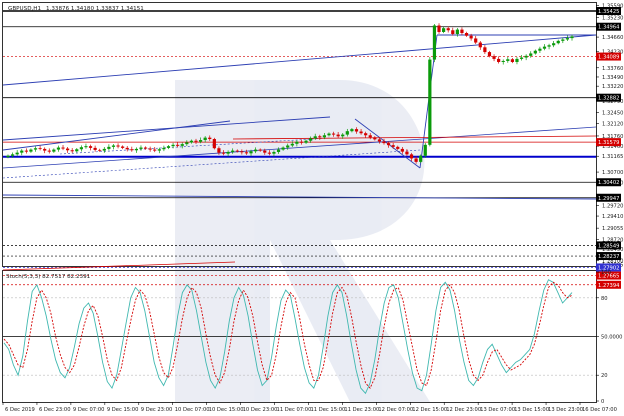 This screenshot has width=624, height=416. I want to click on time-tick-label: 6 Dec 2019, so click(20, 410).